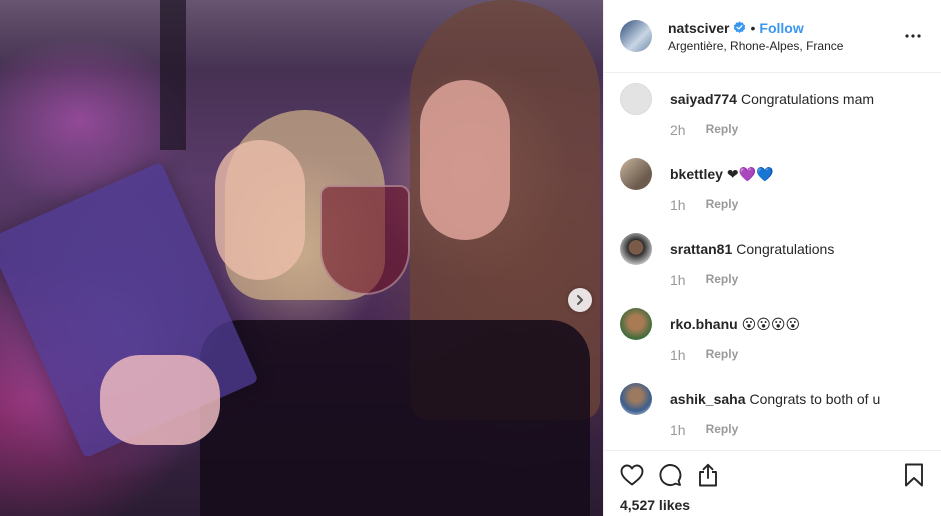  I want to click on post-actions: 4,527 likes, so click(772, 483).